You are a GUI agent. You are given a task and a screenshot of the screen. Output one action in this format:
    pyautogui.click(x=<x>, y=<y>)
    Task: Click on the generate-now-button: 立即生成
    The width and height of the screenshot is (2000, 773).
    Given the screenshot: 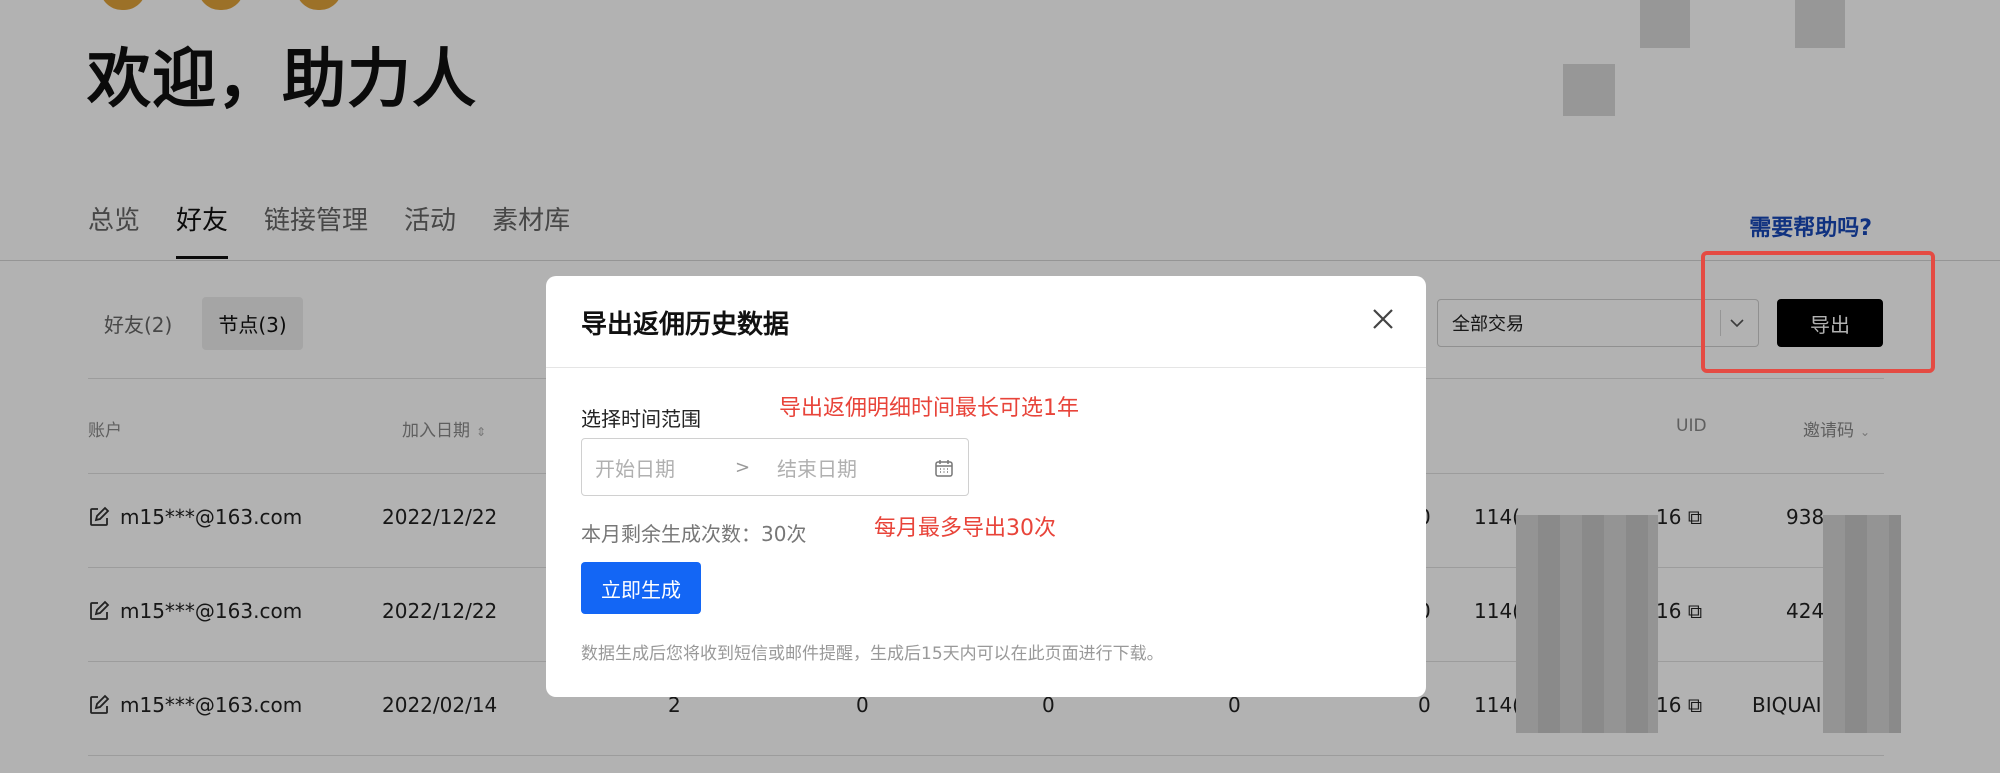 What is the action you would take?
    pyautogui.click(x=641, y=588)
    